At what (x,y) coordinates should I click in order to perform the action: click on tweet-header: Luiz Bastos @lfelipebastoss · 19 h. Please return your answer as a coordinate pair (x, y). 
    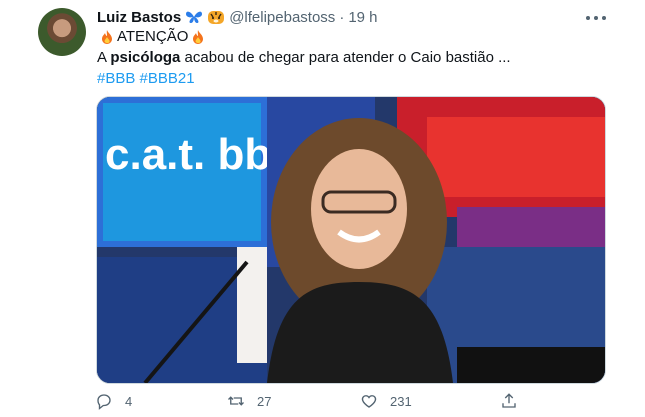
    Looking at the image, I should click on (237, 17).